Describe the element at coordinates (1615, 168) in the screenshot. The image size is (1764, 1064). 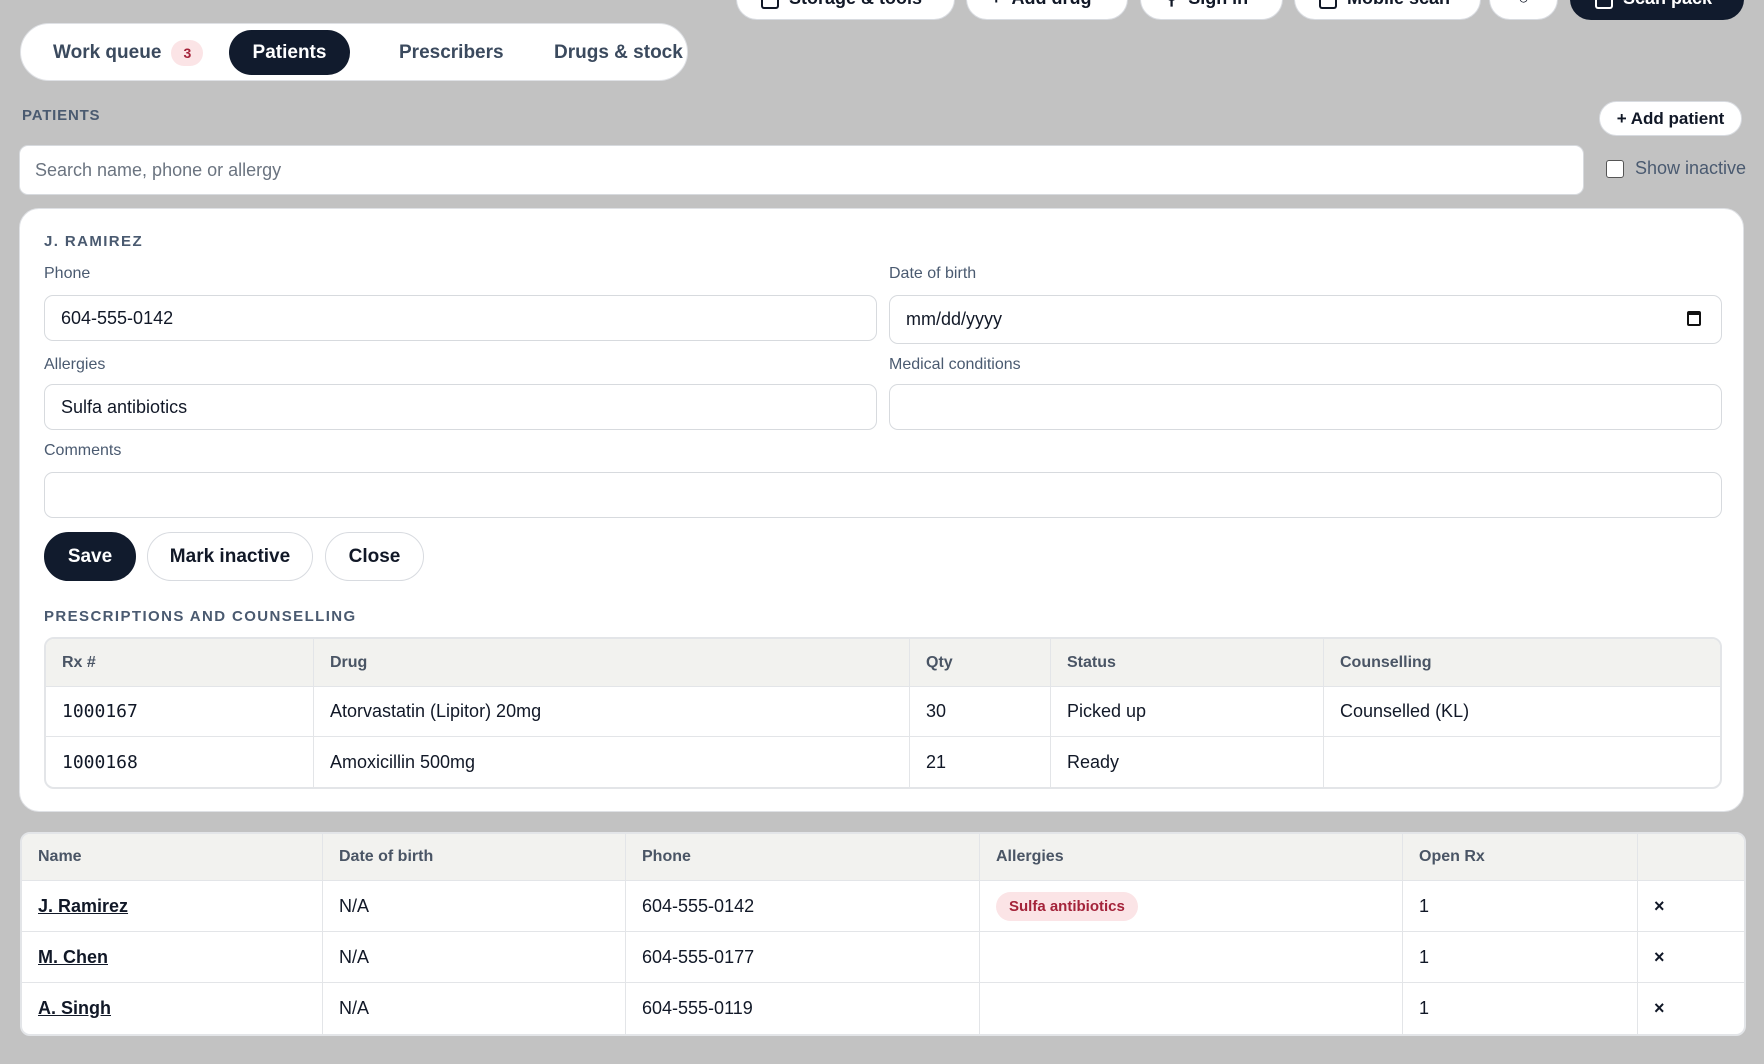
I see `show-inactive-checkbox` at that location.